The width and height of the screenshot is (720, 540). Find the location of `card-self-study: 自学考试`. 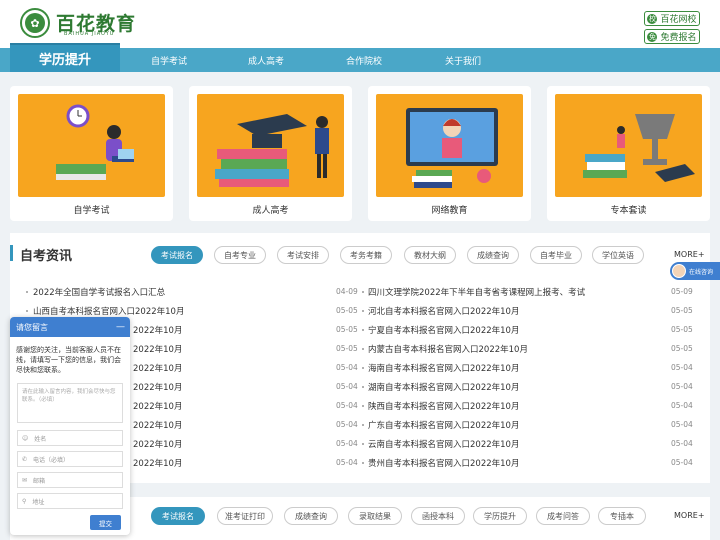

card-self-study: 自学考试 is located at coordinates (91, 153).